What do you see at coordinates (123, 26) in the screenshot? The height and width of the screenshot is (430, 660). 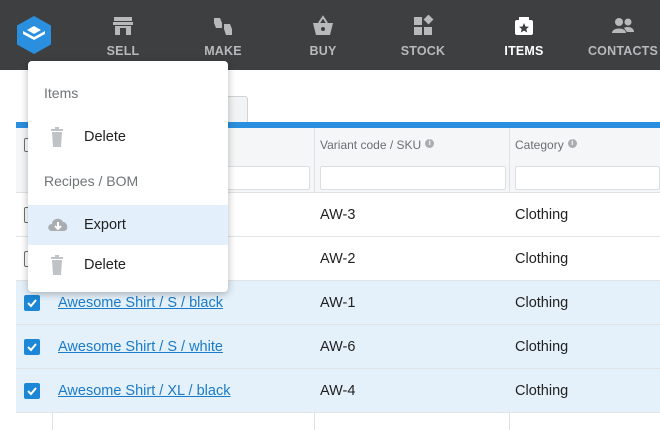 I see `store-icon` at bounding box center [123, 26].